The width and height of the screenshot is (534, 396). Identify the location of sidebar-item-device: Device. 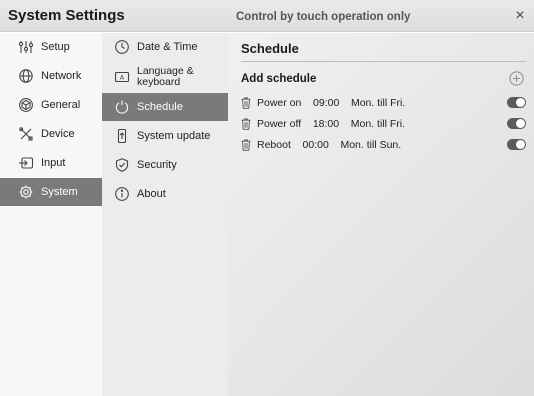
(51, 134).